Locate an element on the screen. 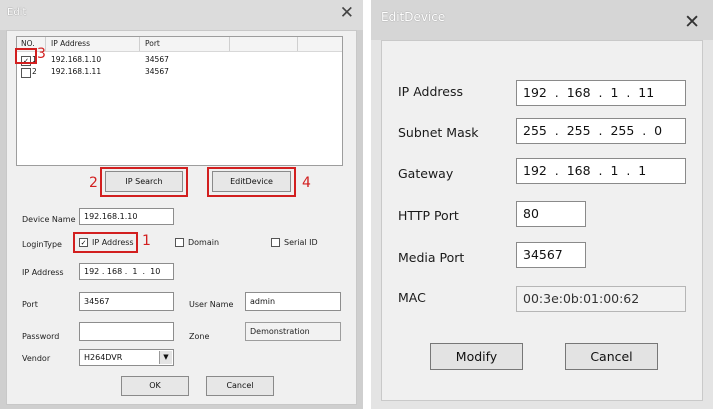 This screenshot has height=409, width=713. password-label: Password is located at coordinates (41, 336).